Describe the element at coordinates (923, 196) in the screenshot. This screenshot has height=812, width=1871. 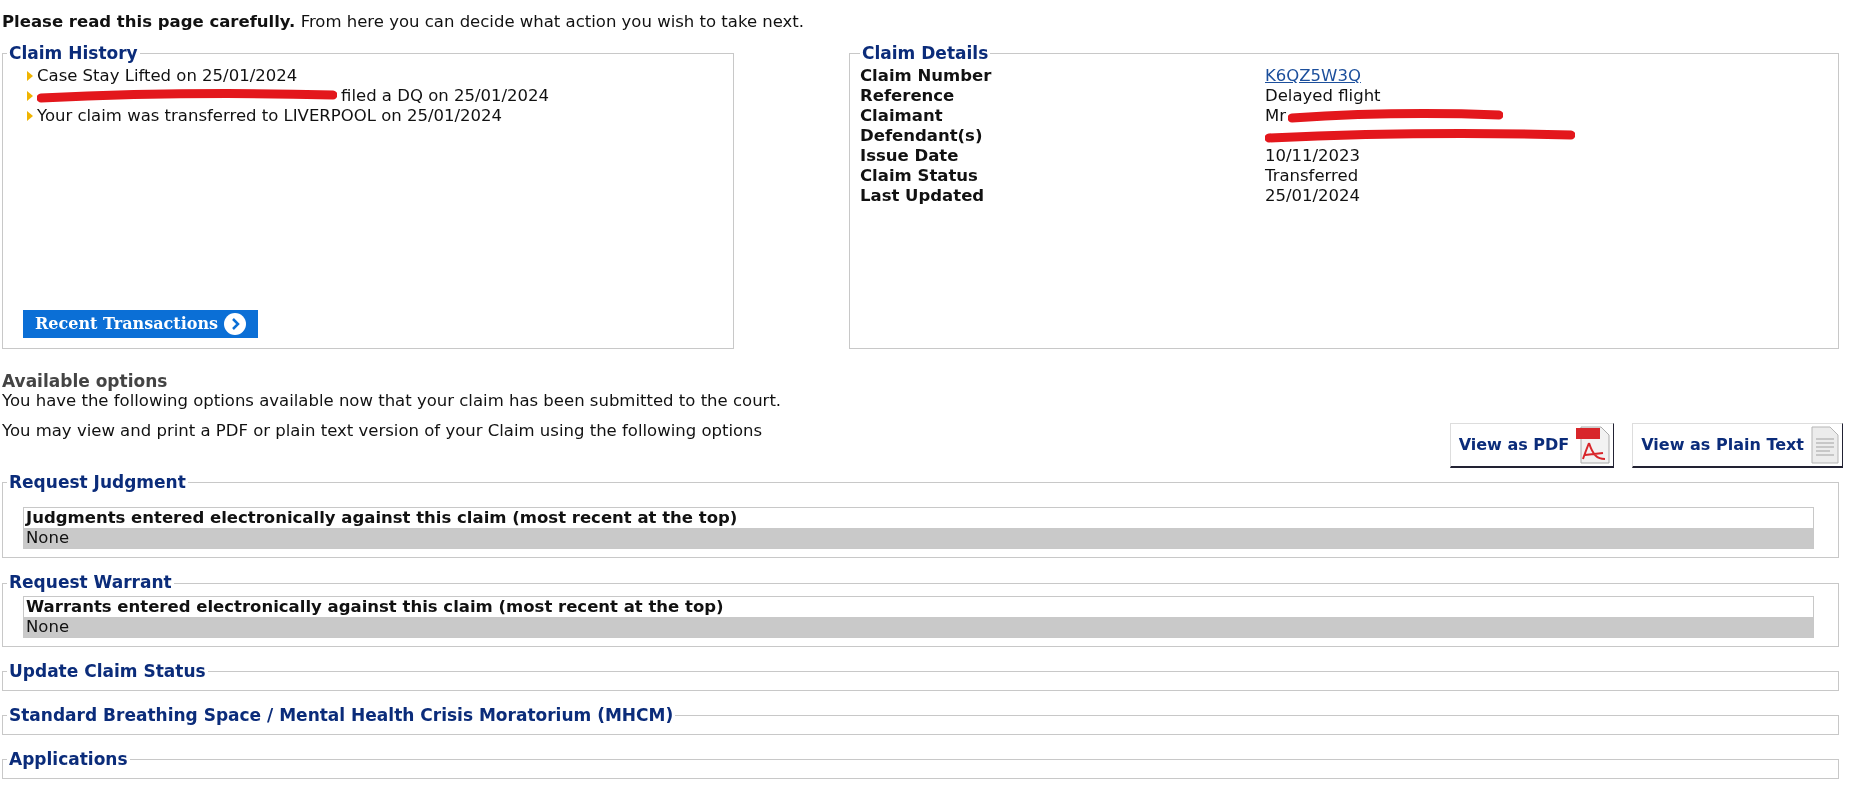
I see `detail-label: Last Updated` at that location.